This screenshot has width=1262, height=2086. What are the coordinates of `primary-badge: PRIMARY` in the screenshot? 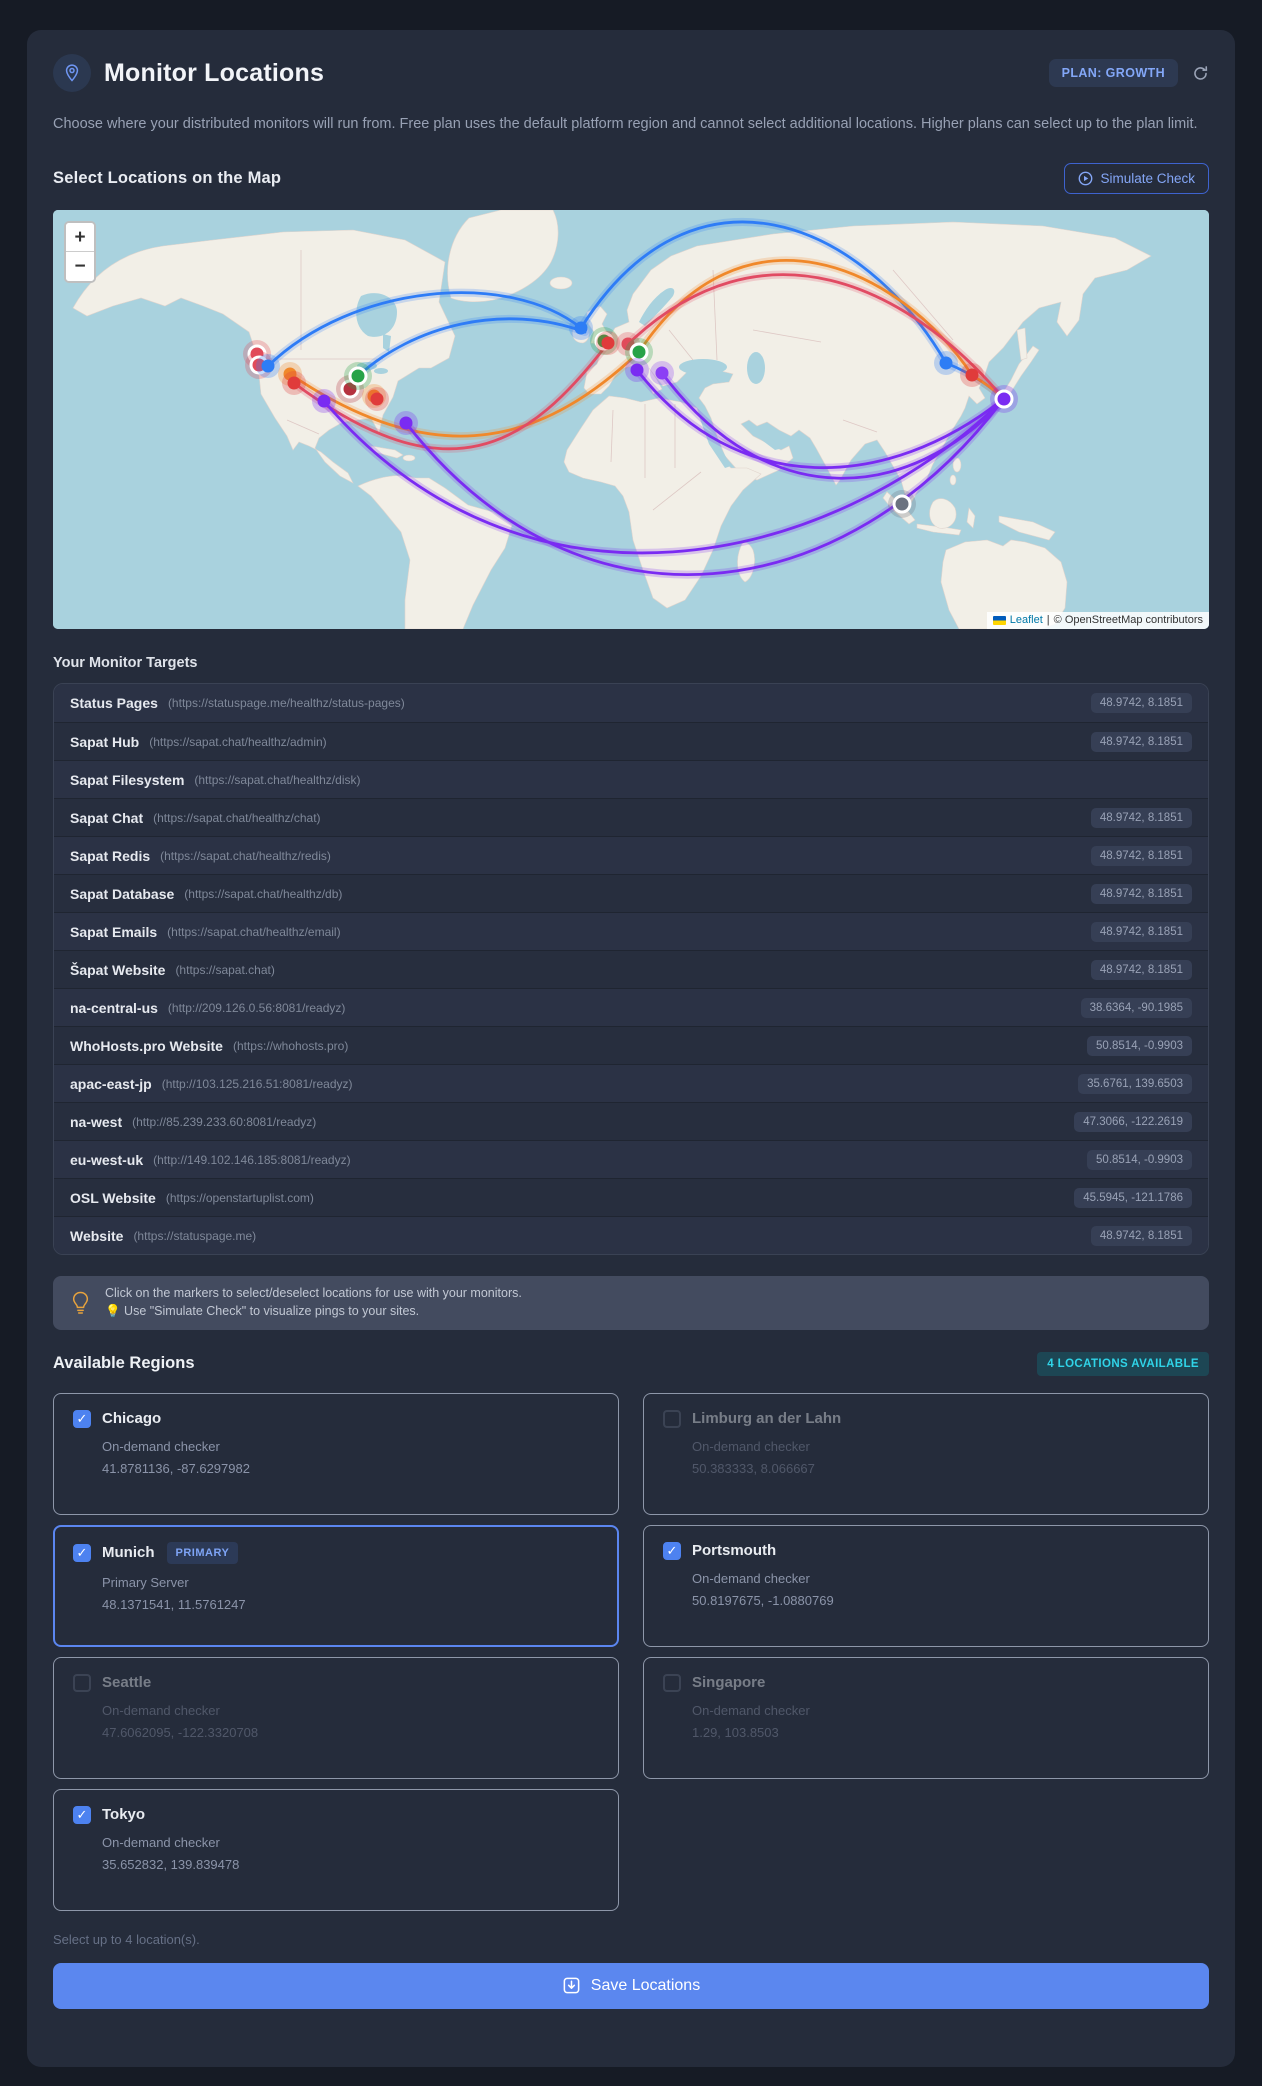 It's located at (202, 1552).